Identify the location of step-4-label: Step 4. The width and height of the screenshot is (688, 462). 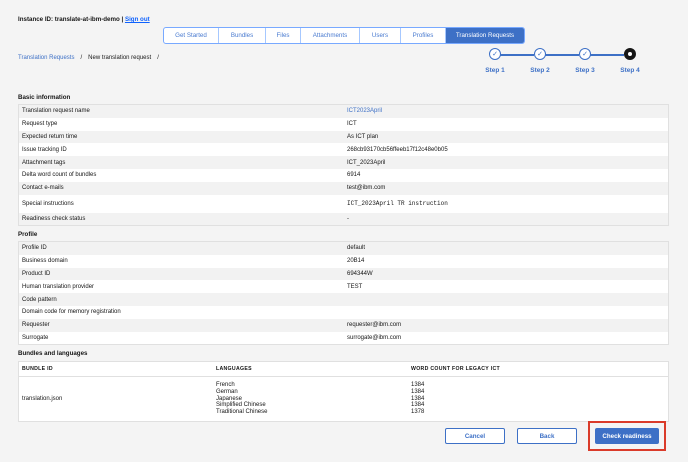
(630, 70).